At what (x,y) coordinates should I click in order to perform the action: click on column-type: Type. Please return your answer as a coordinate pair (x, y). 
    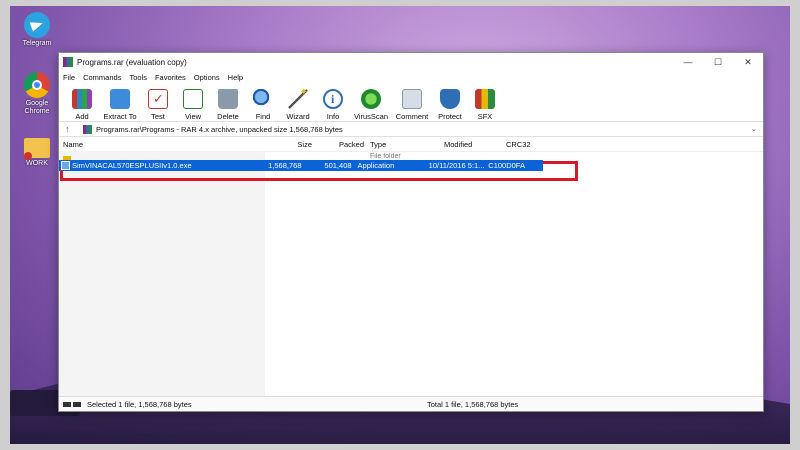
    Looking at the image, I should click on (404, 144).